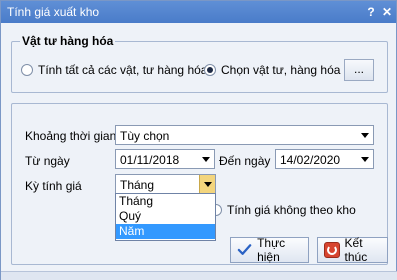 The height and width of the screenshot is (280, 397). Describe the element at coordinates (47, 161) in the screenshot. I see `from-date-label: Từ ngày` at that location.